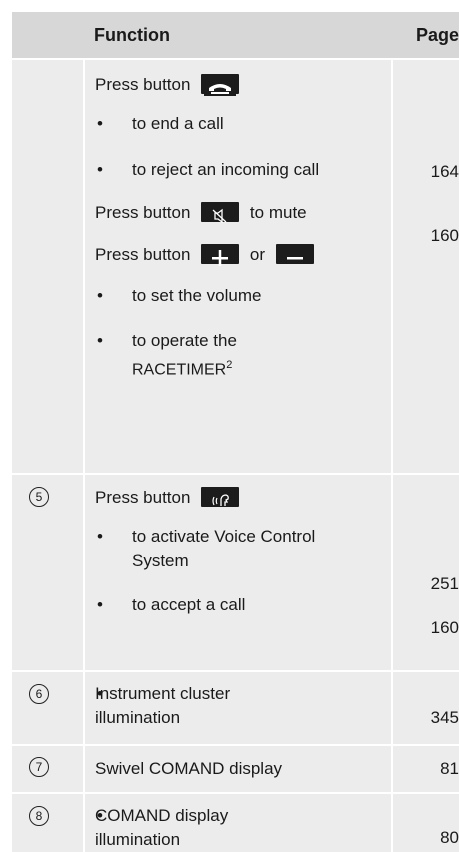  I want to click on number-cell: 5, so click(48, 572).